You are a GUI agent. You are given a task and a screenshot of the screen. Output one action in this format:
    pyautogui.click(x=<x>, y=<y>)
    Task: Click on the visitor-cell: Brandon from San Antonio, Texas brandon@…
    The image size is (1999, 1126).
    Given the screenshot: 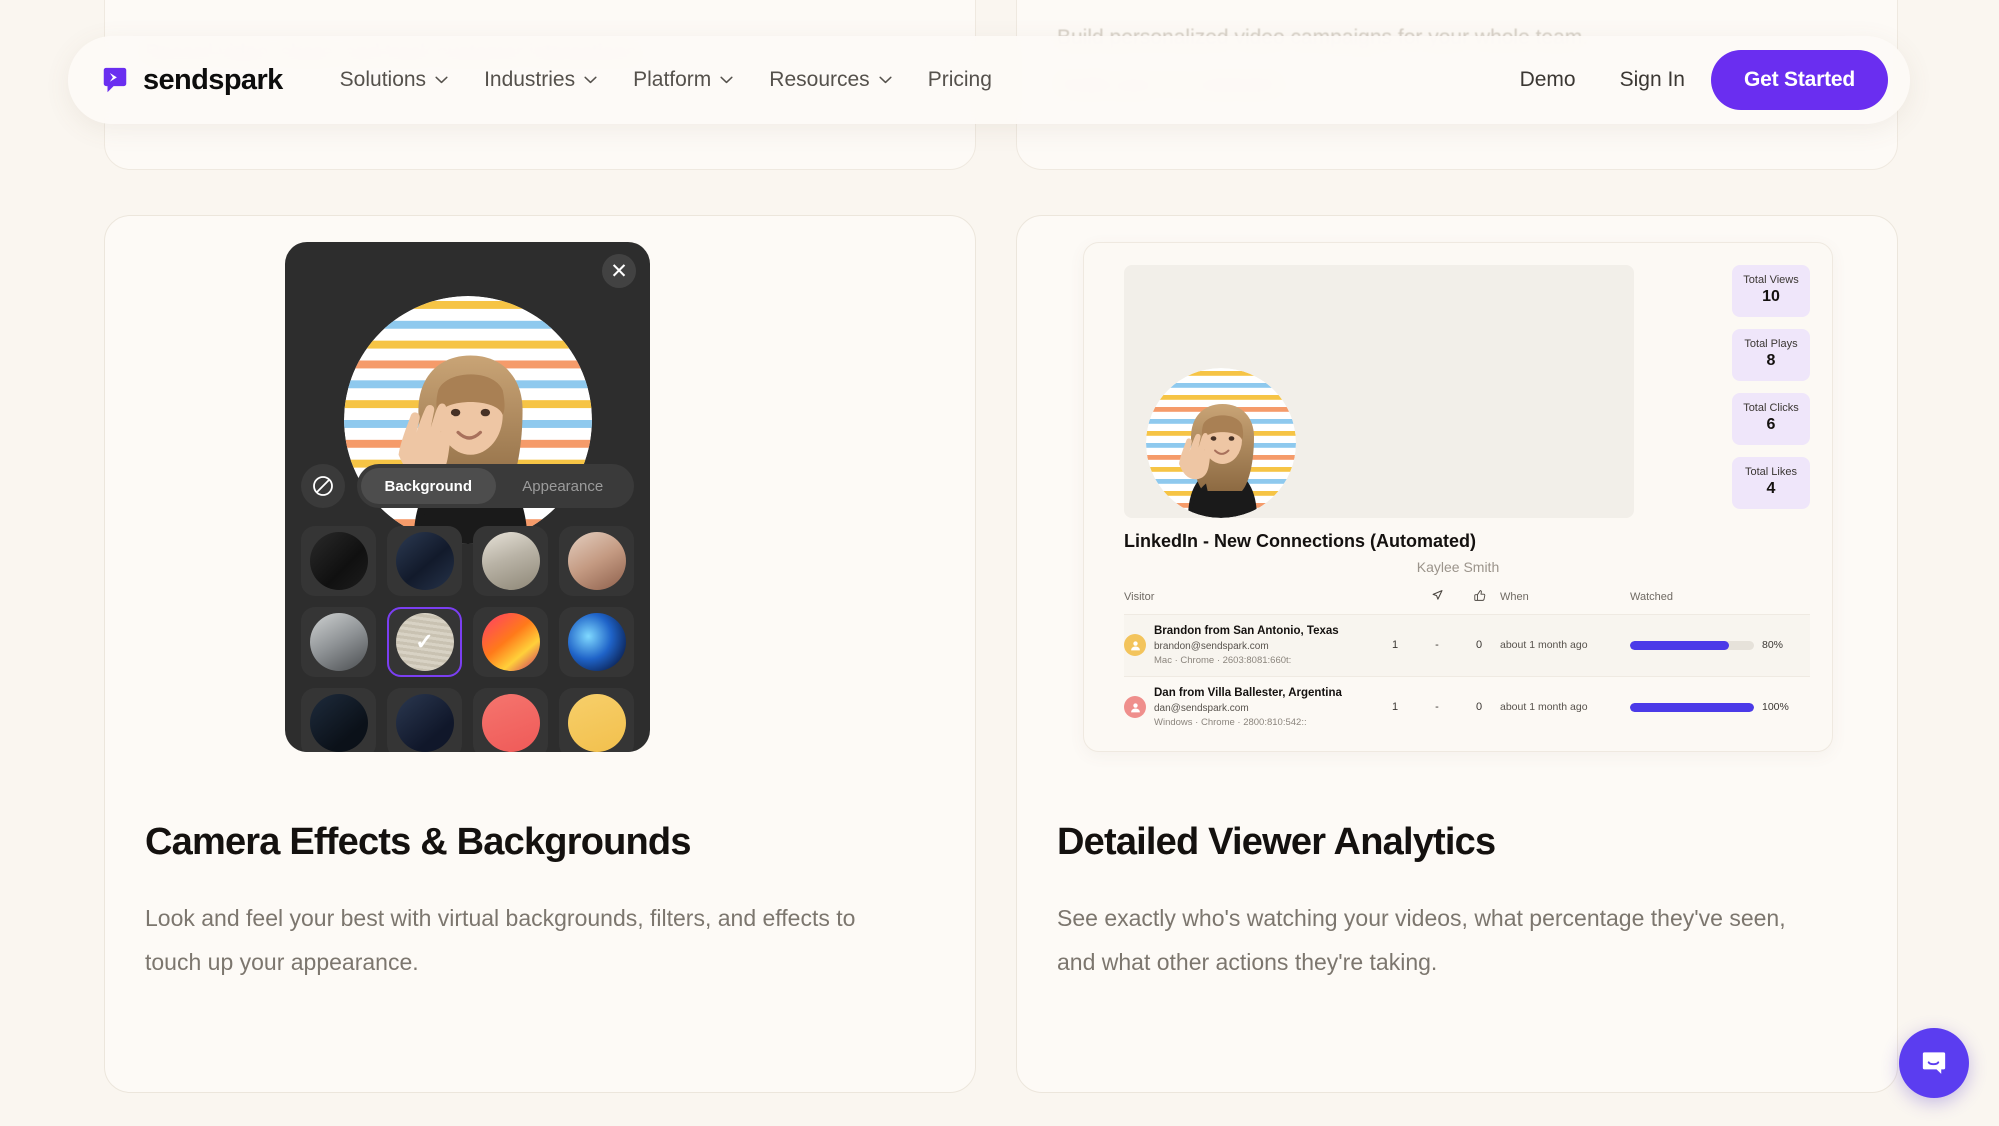 What is the action you would take?
    pyautogui.click(x=1249, y=645)
    